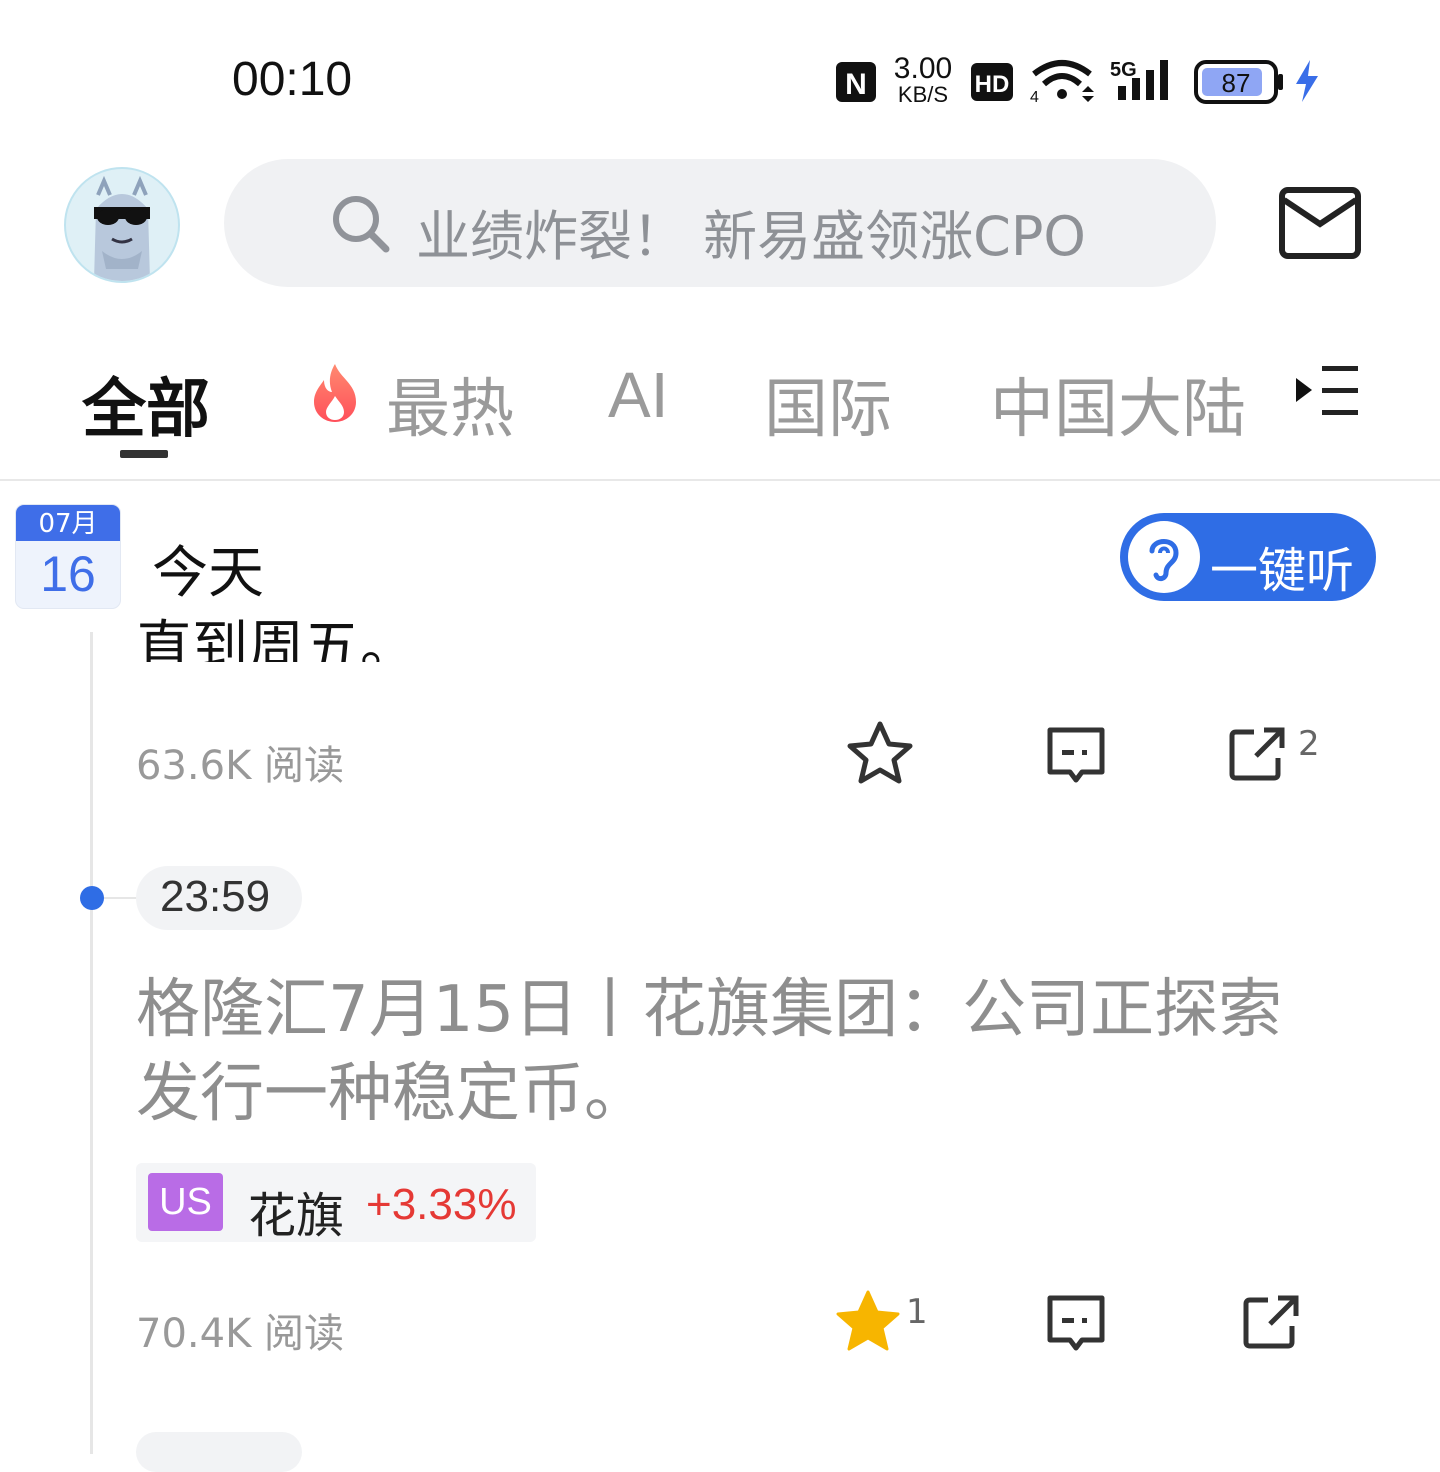  I want to click on stock-change: +3.33%, so click(441, 1204).